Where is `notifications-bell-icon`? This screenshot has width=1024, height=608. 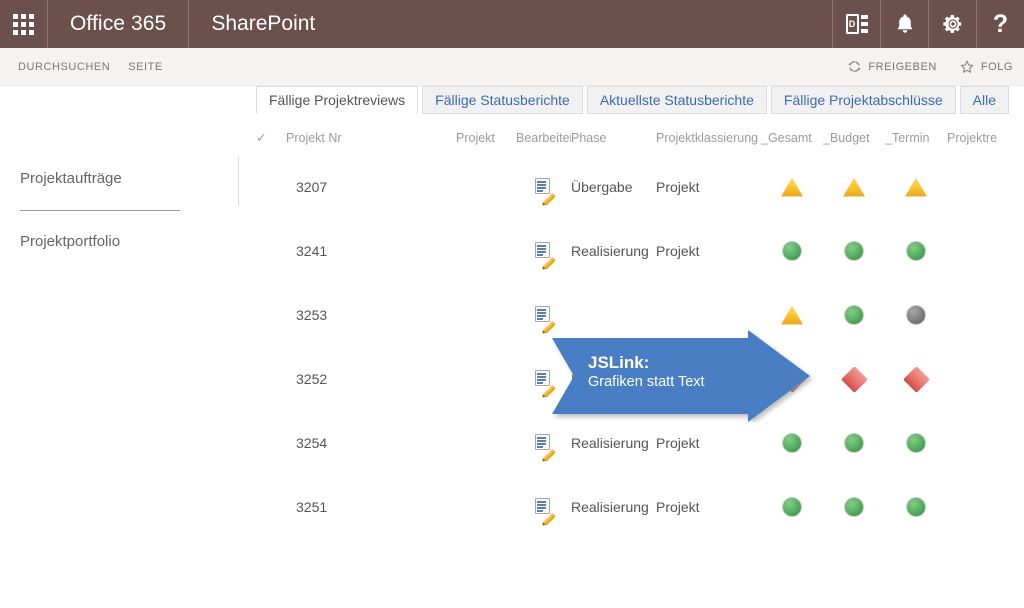 notifications-bell-icon is located at coordinates (904, 23).